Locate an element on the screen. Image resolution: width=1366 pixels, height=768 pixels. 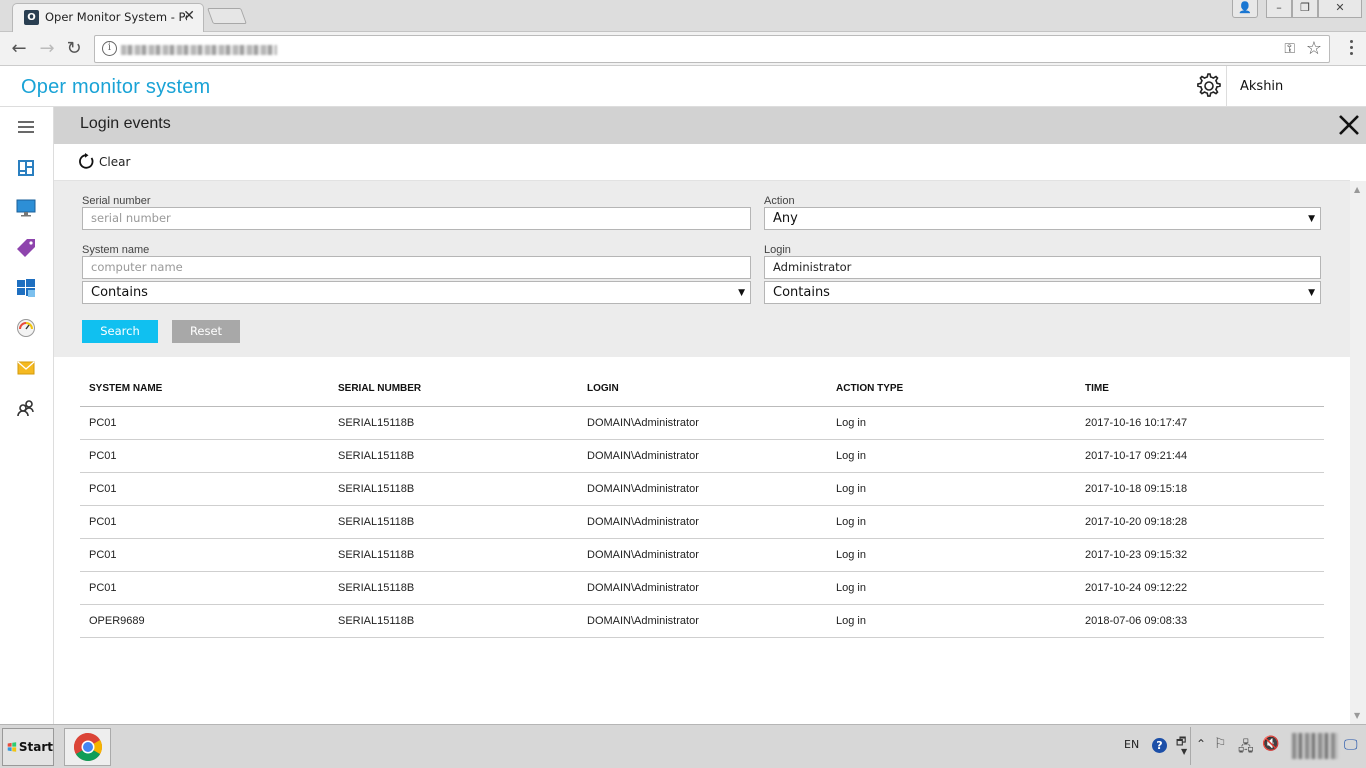
clear-label: Clear is located at coordinates (115, 161).